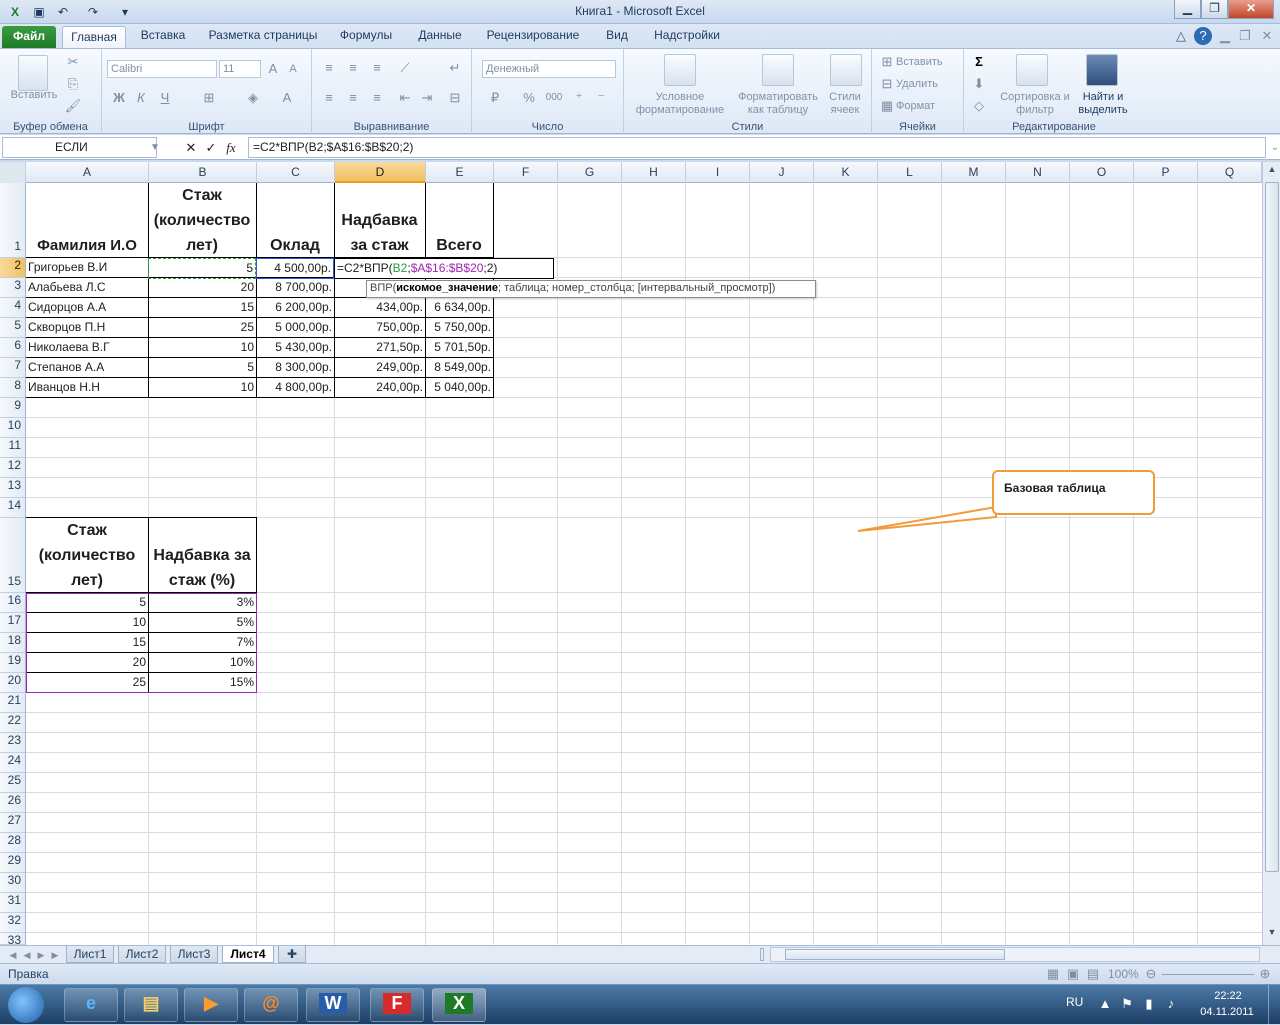 This screenshot has height=1025, width=1280. Describe the element at coordinates (202, 268) in the screenshot. I see `cell-b2: 5` at that location.